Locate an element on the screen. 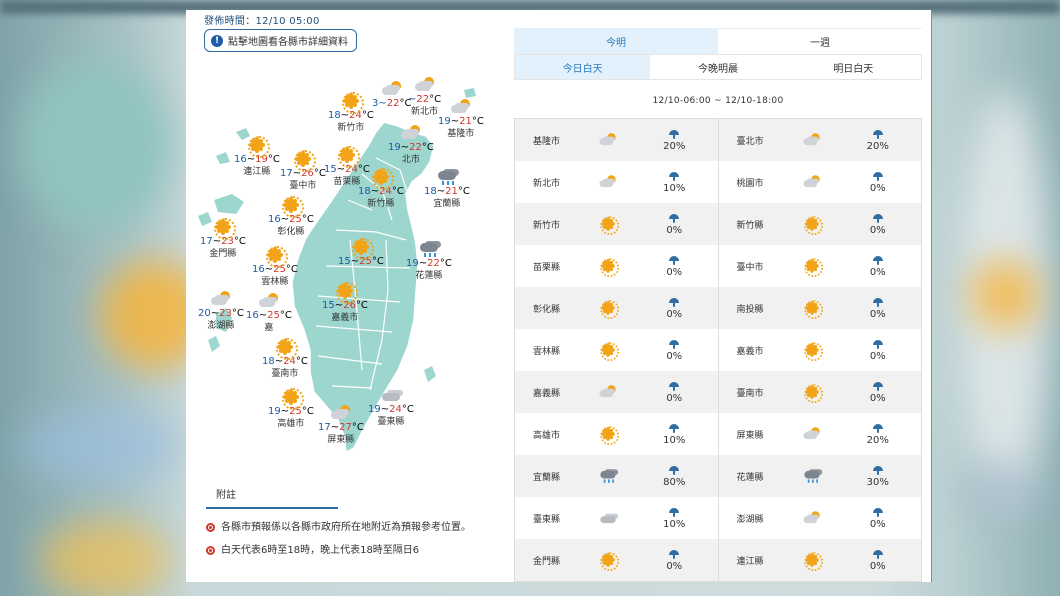  tab-today-day: 今日白天 is located at coordinates (583, 67).